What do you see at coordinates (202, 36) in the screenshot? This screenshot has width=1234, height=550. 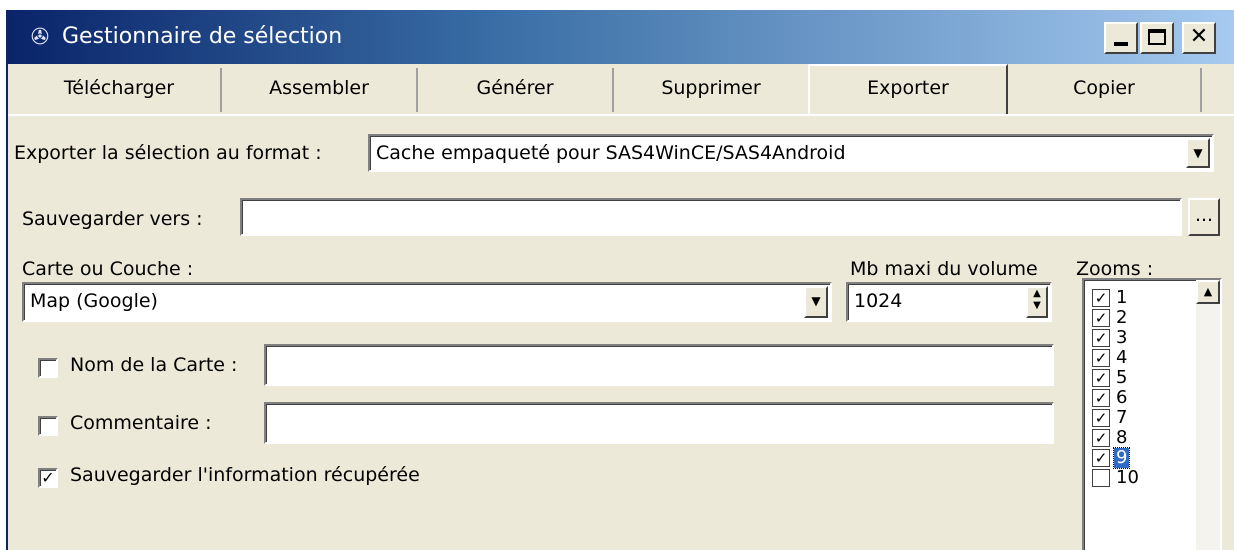 I see `window-title: Gestionnaire de sélection` at bounding box center [202, 36].